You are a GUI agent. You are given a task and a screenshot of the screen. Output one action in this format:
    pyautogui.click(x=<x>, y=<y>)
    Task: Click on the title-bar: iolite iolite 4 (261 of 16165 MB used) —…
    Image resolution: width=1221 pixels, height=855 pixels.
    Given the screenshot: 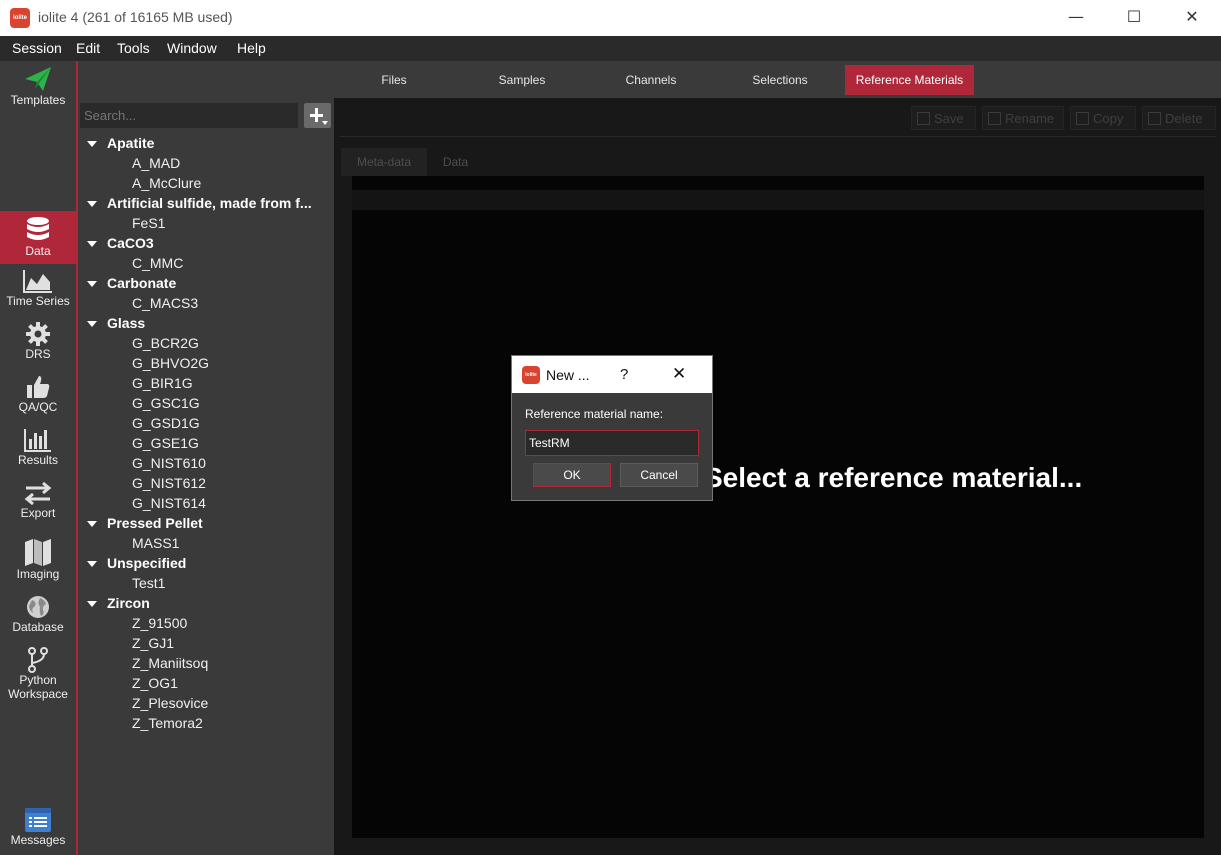 What is the action you would take?
    pyautogui.click(x=610, y=18)
    